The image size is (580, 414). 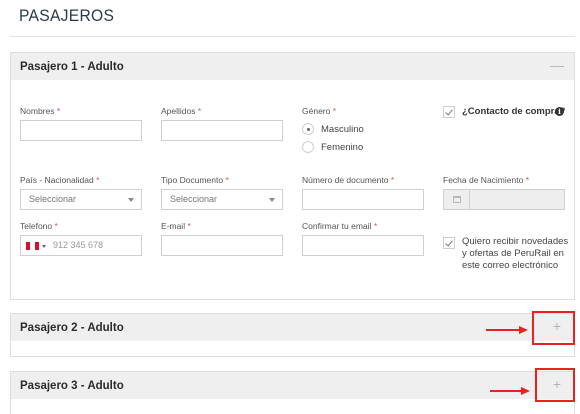 I want to click on telefono-placeholder: 912 345 678, so click(x=78, y=245).